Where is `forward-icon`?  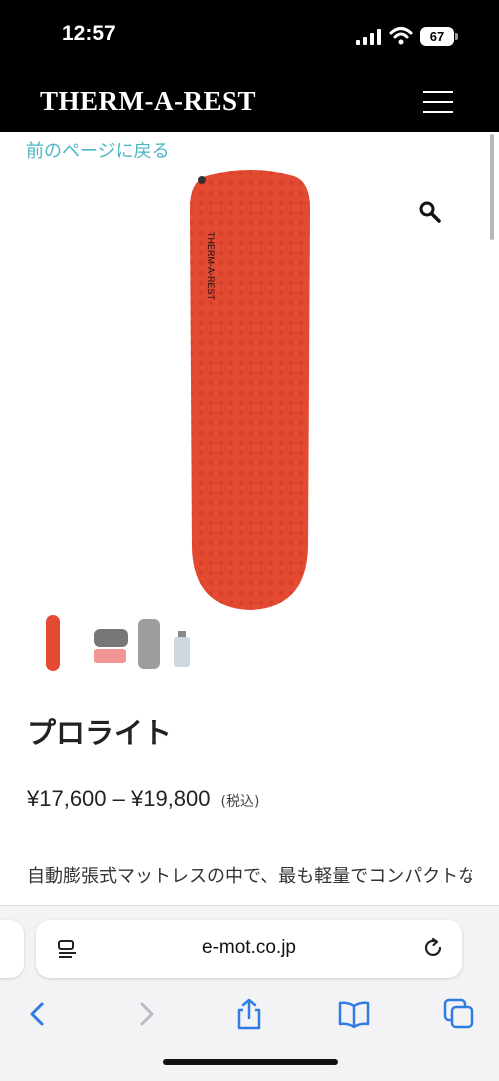
forward-icon is located at coordinates (146, 1014).